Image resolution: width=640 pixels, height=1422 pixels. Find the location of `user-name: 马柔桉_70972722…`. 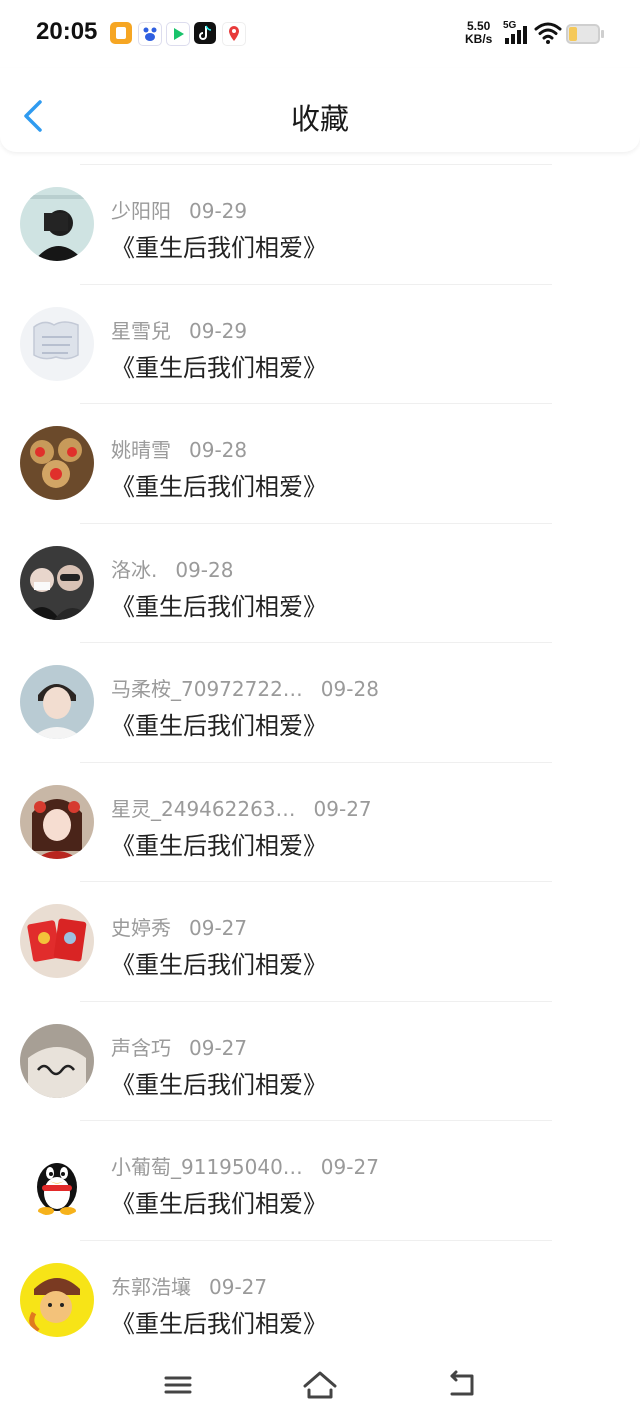

user-name: 马柔桉_70972722… is located at coordinates (207, 689).